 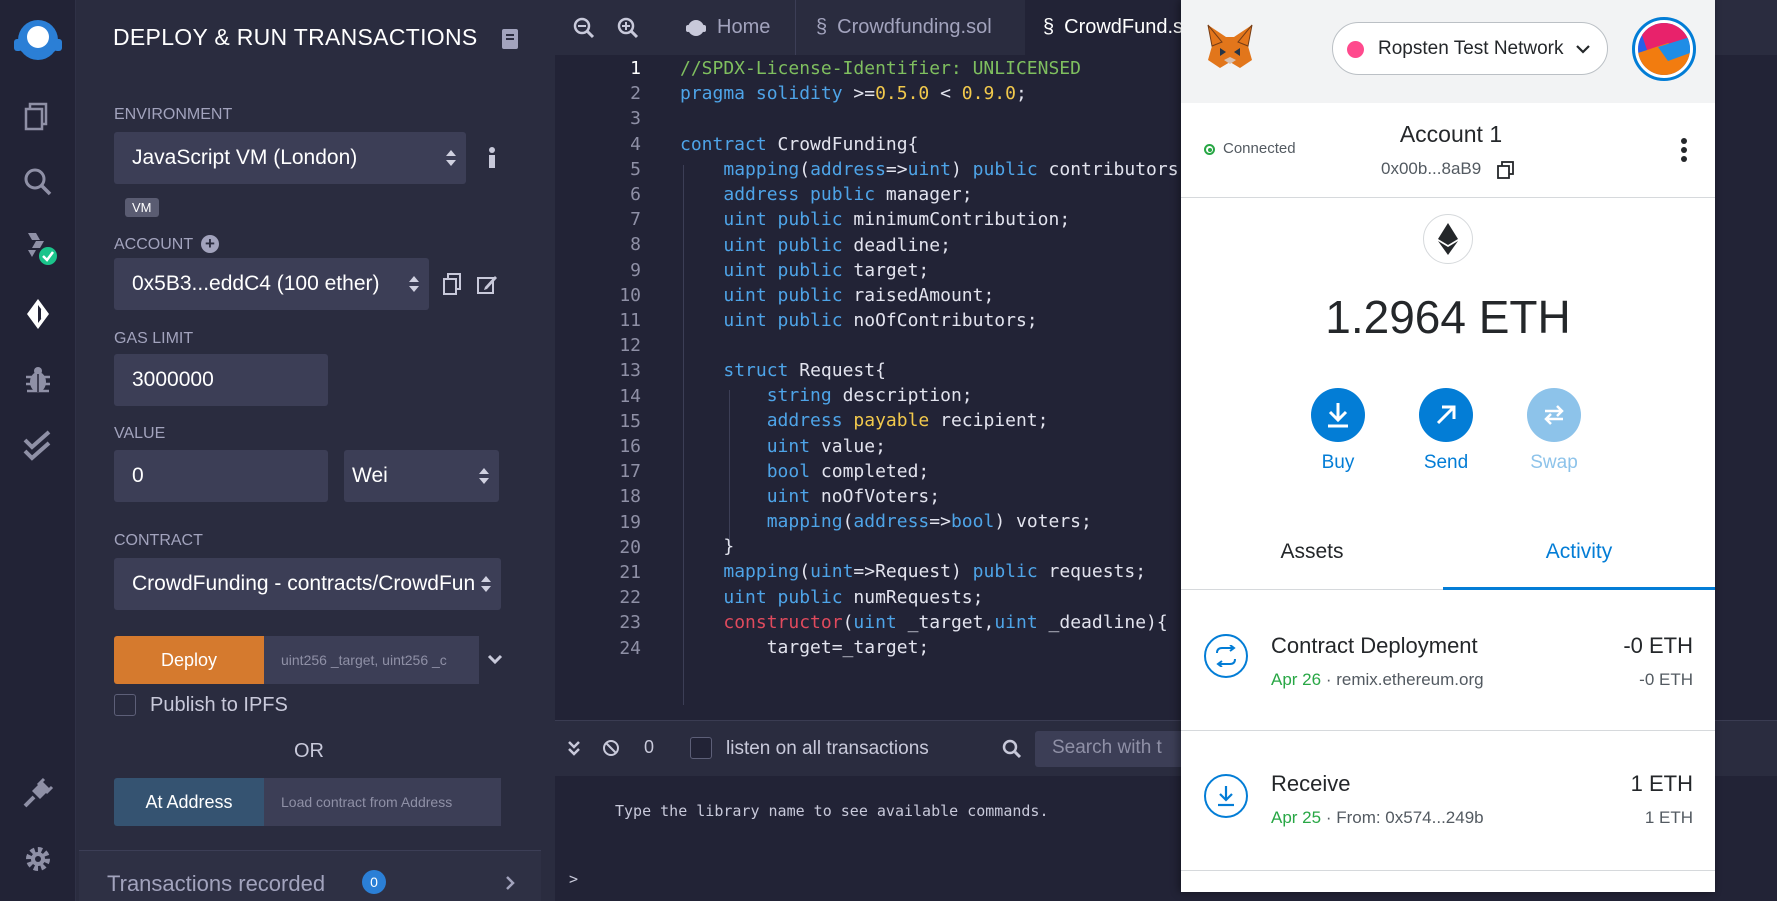 I want to click on send-arrow-icon, so click(x=1446, y=415).